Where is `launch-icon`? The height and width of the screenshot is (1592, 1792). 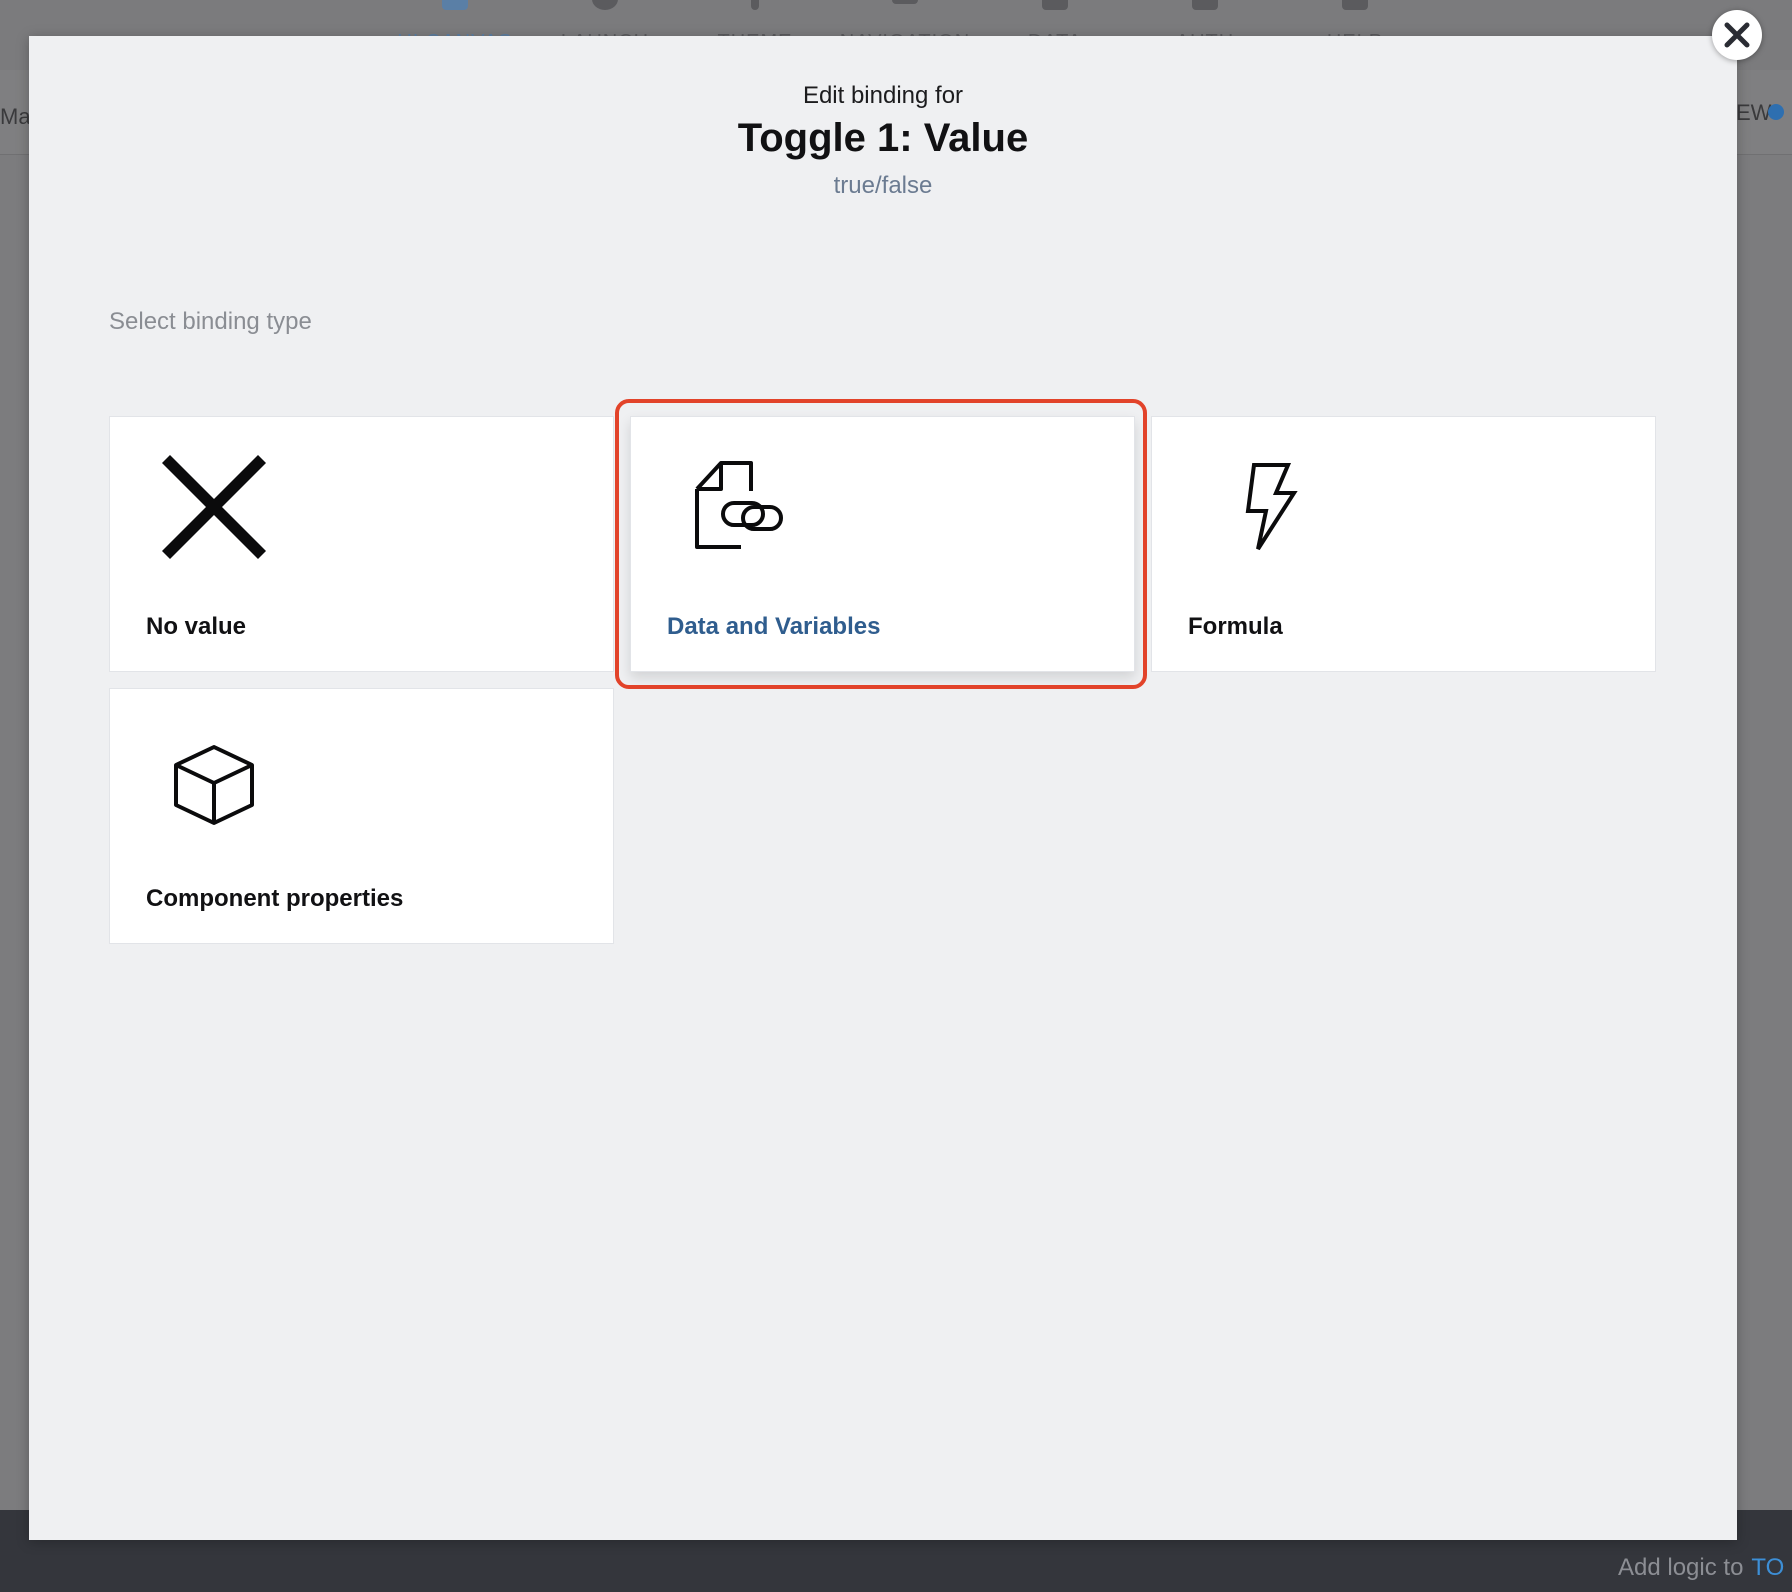 launch-icon is located at coordinates (605, 5).